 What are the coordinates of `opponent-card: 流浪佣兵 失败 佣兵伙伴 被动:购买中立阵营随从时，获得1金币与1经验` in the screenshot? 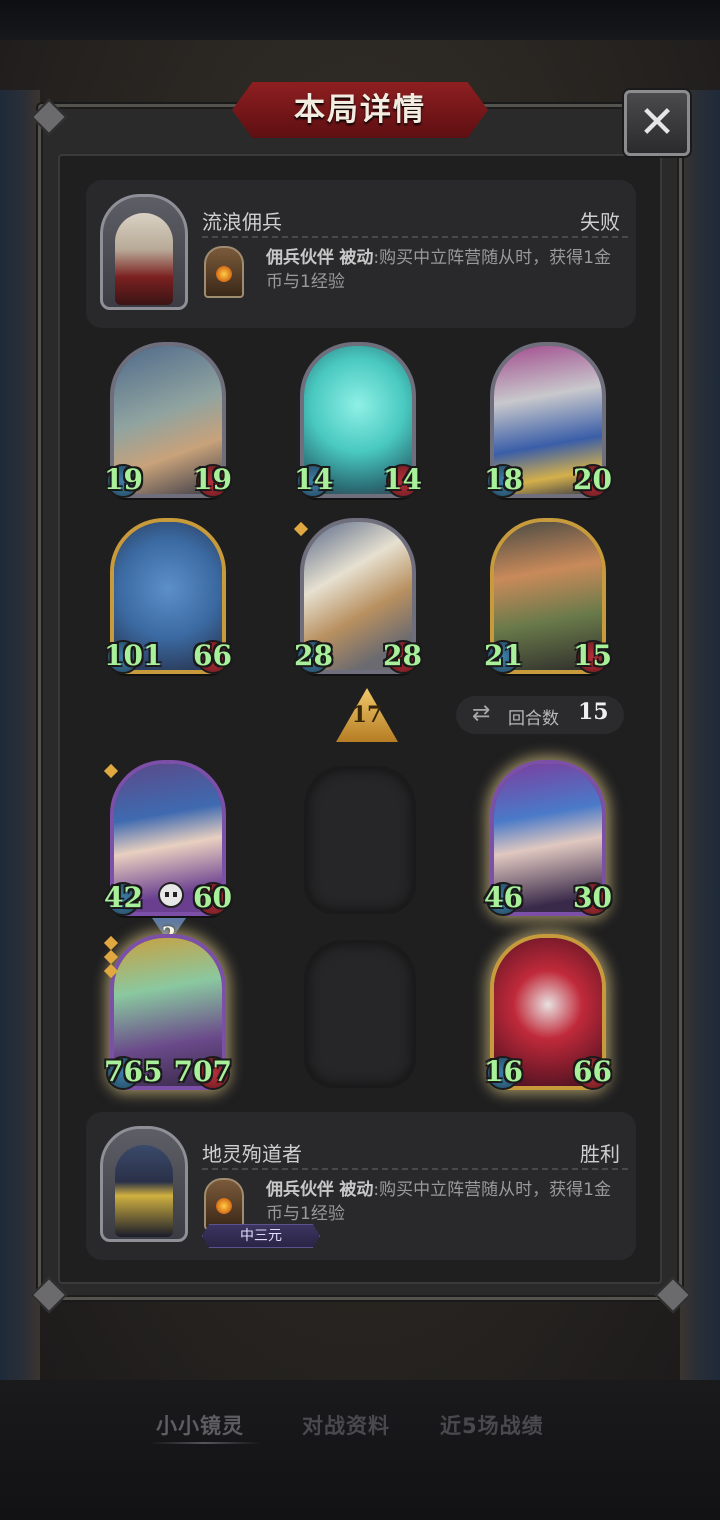 It's located at (361, 254).